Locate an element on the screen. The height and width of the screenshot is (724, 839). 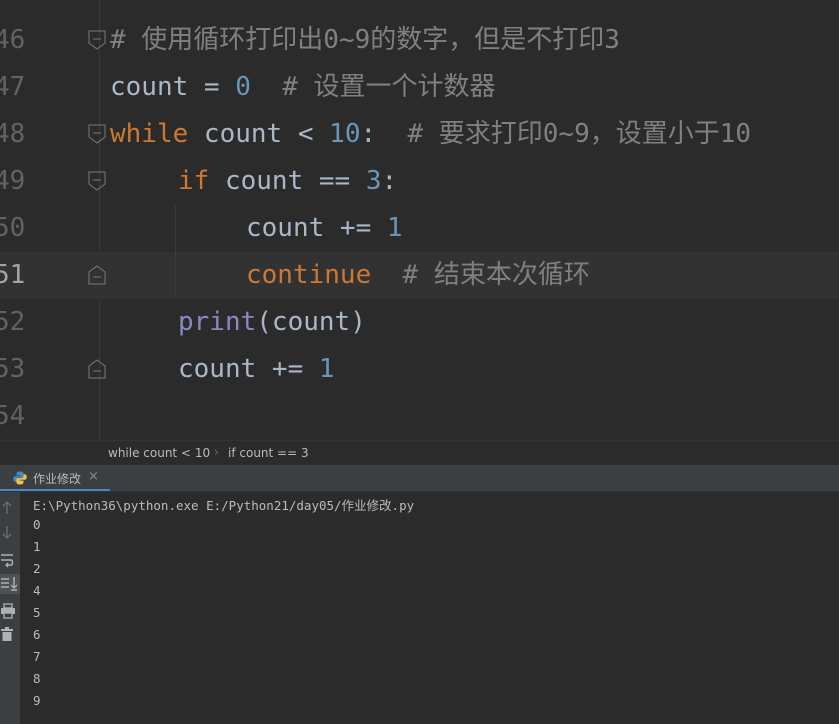
code-line-51-current: 51 continue # 结束本次循环 is located at coordinates (419, 275).